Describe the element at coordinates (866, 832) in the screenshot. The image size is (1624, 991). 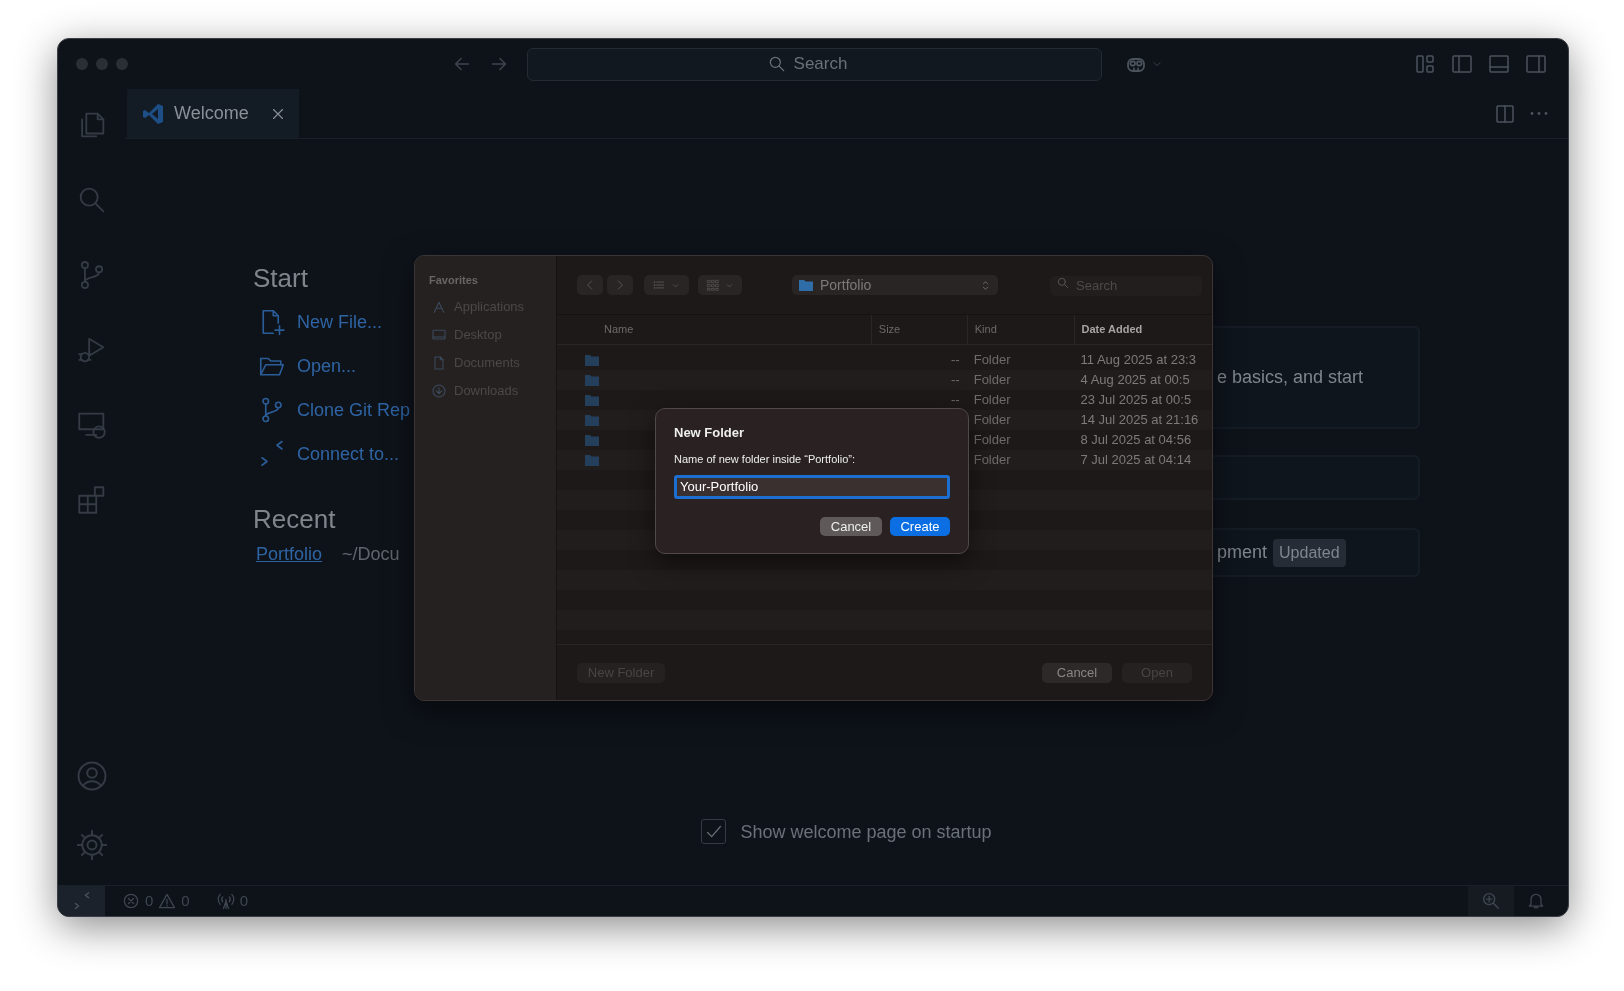
I see `checkbox-label: Show welcome page on startup` at that location.